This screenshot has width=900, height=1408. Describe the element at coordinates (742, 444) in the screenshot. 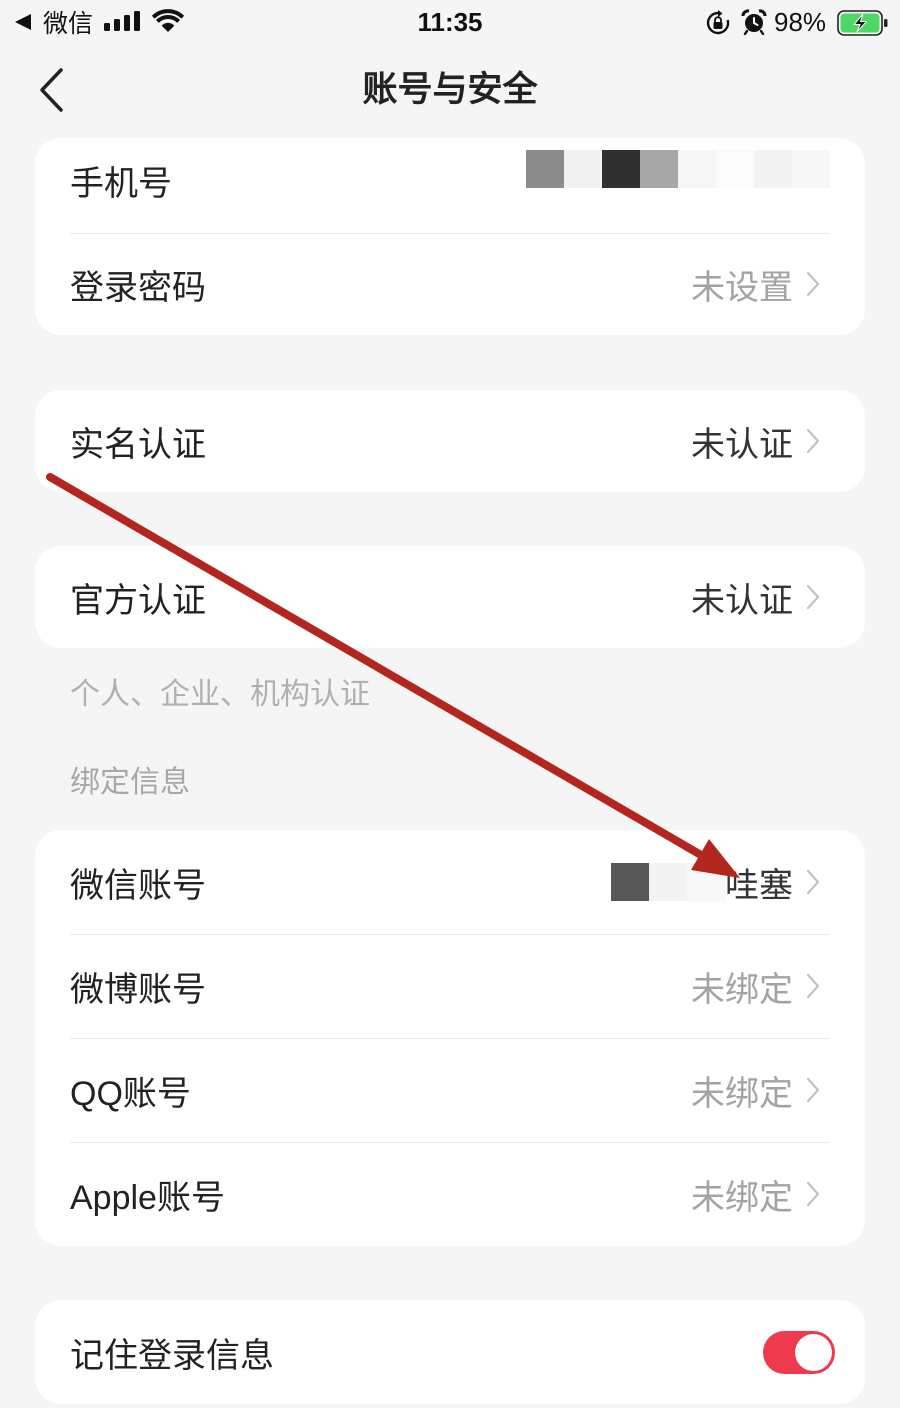

I see `real-name-status: 未认证` at that location.